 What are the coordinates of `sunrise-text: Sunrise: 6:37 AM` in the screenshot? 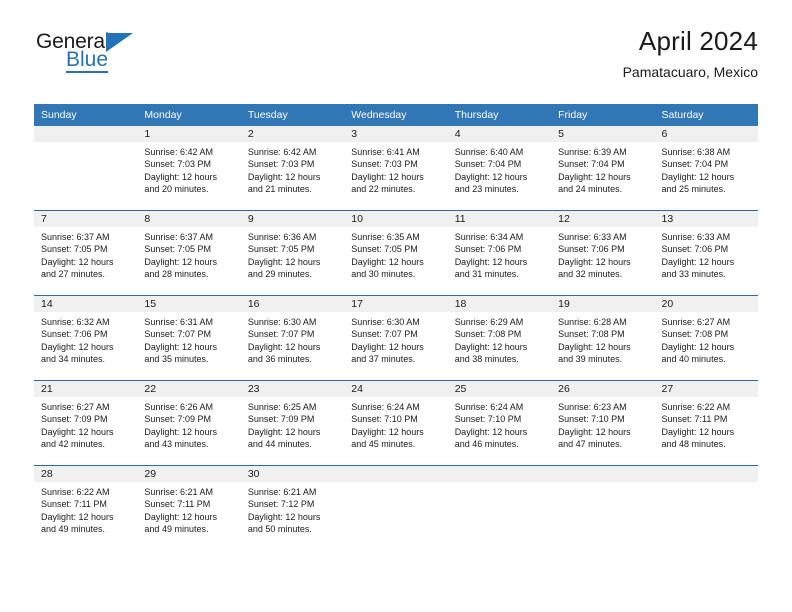 It's located at (75, 237).